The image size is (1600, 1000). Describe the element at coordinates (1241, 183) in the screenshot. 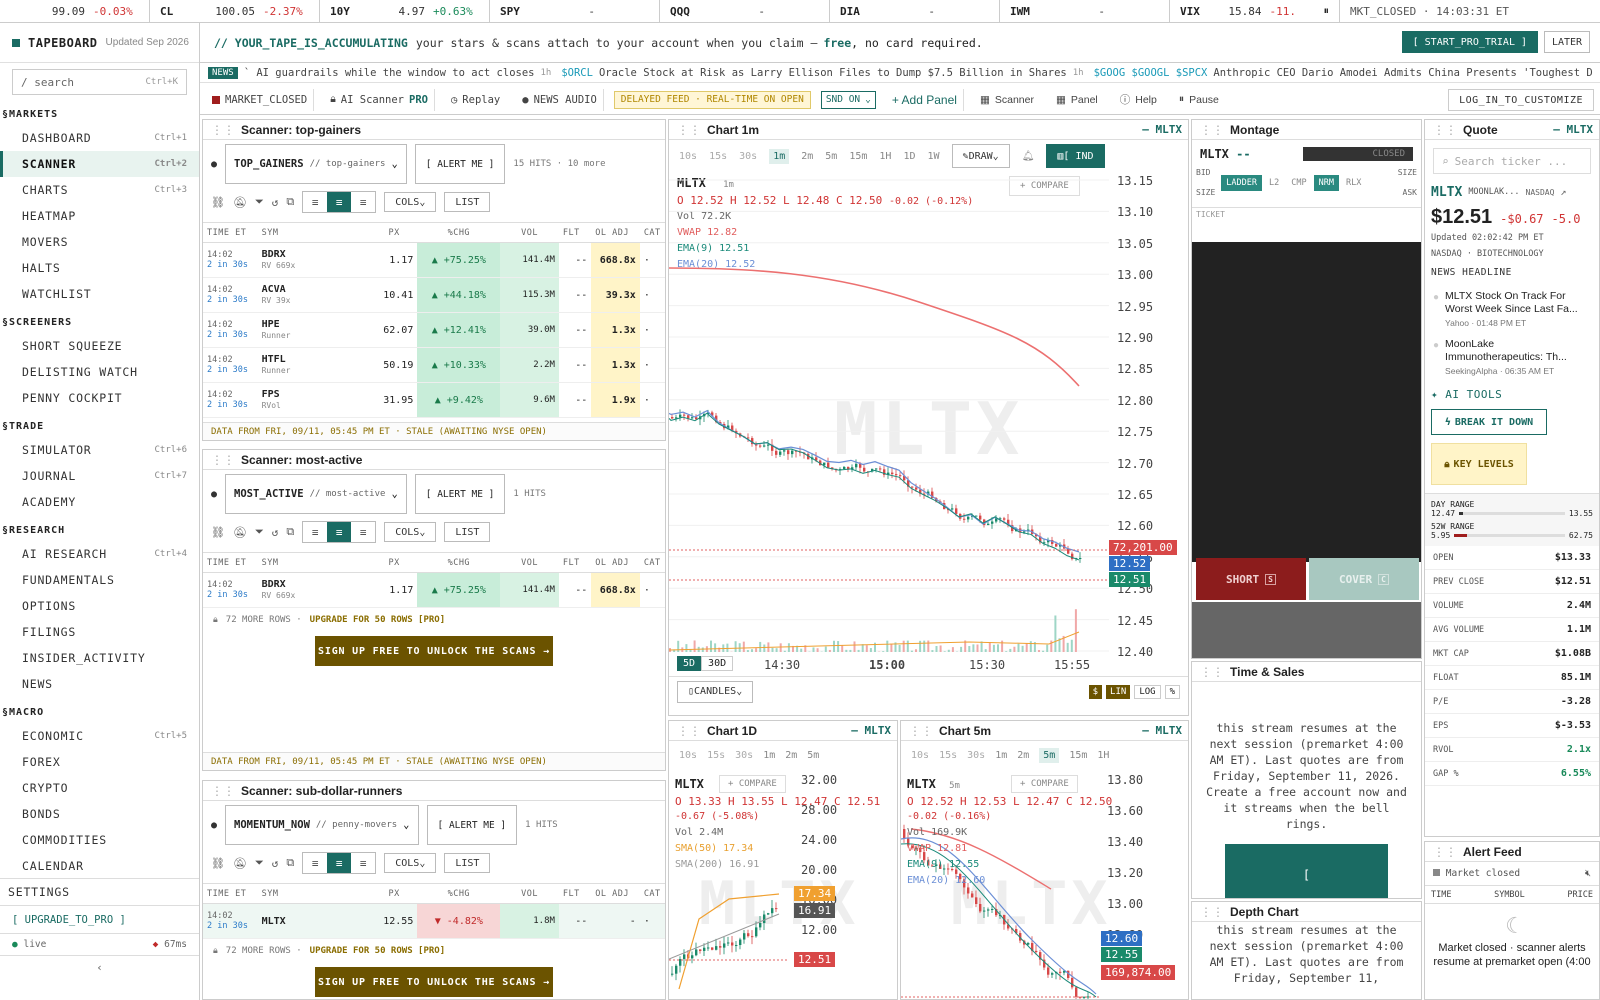

I see `montage-tab-ladder: LADDER` at that location.